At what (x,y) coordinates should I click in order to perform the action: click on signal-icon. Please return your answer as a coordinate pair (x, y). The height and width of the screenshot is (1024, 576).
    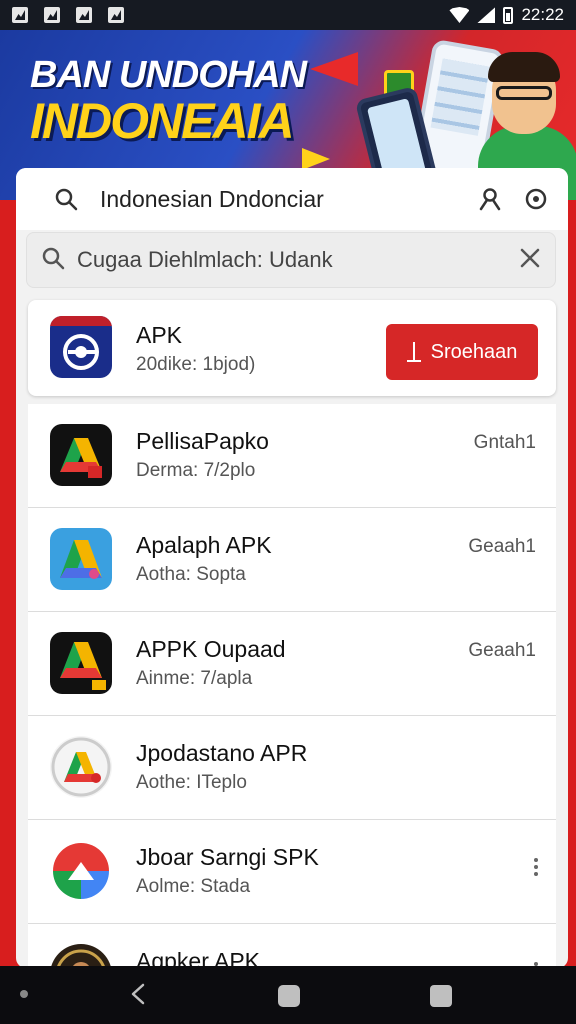
    Looking at the image, I should click on (486, 15).